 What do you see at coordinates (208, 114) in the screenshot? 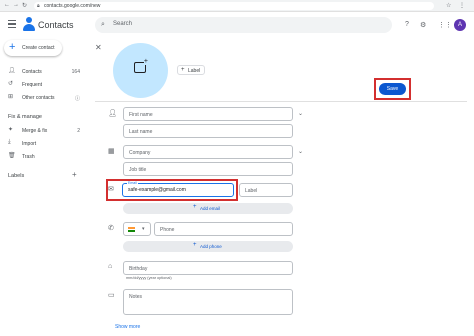
I see `first-name-field: First name` at bounding box center [208, 114].